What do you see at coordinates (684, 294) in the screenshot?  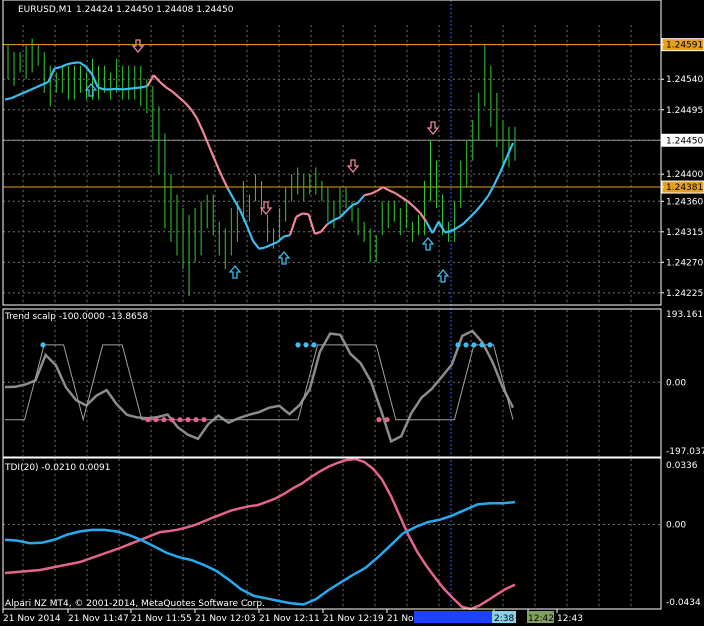 I see `price-tick-label: 1.24225` at bounding box center [684, 294].